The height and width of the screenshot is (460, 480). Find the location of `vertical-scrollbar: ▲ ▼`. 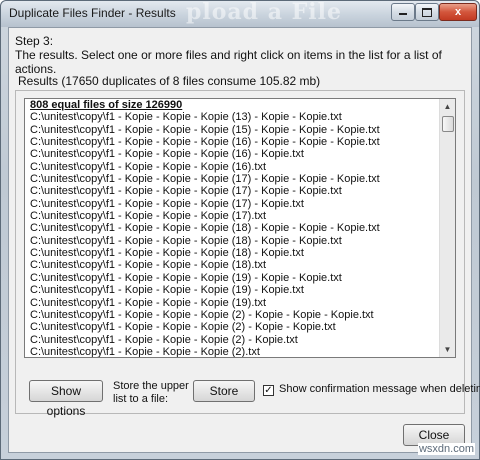

vertical-scrollbar: ▲ ▼ is located at coordinates (447, 228).